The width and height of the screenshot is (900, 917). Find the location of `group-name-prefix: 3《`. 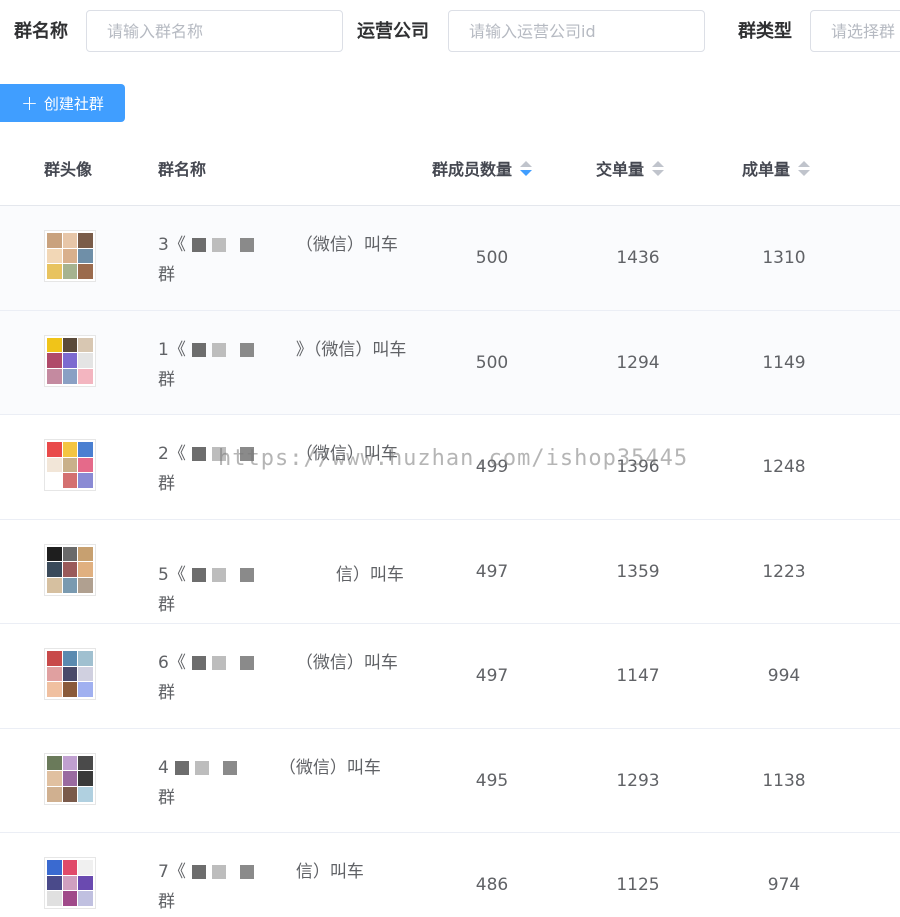

group-name-prefix: 3《 is located at coordinates (172, 245).